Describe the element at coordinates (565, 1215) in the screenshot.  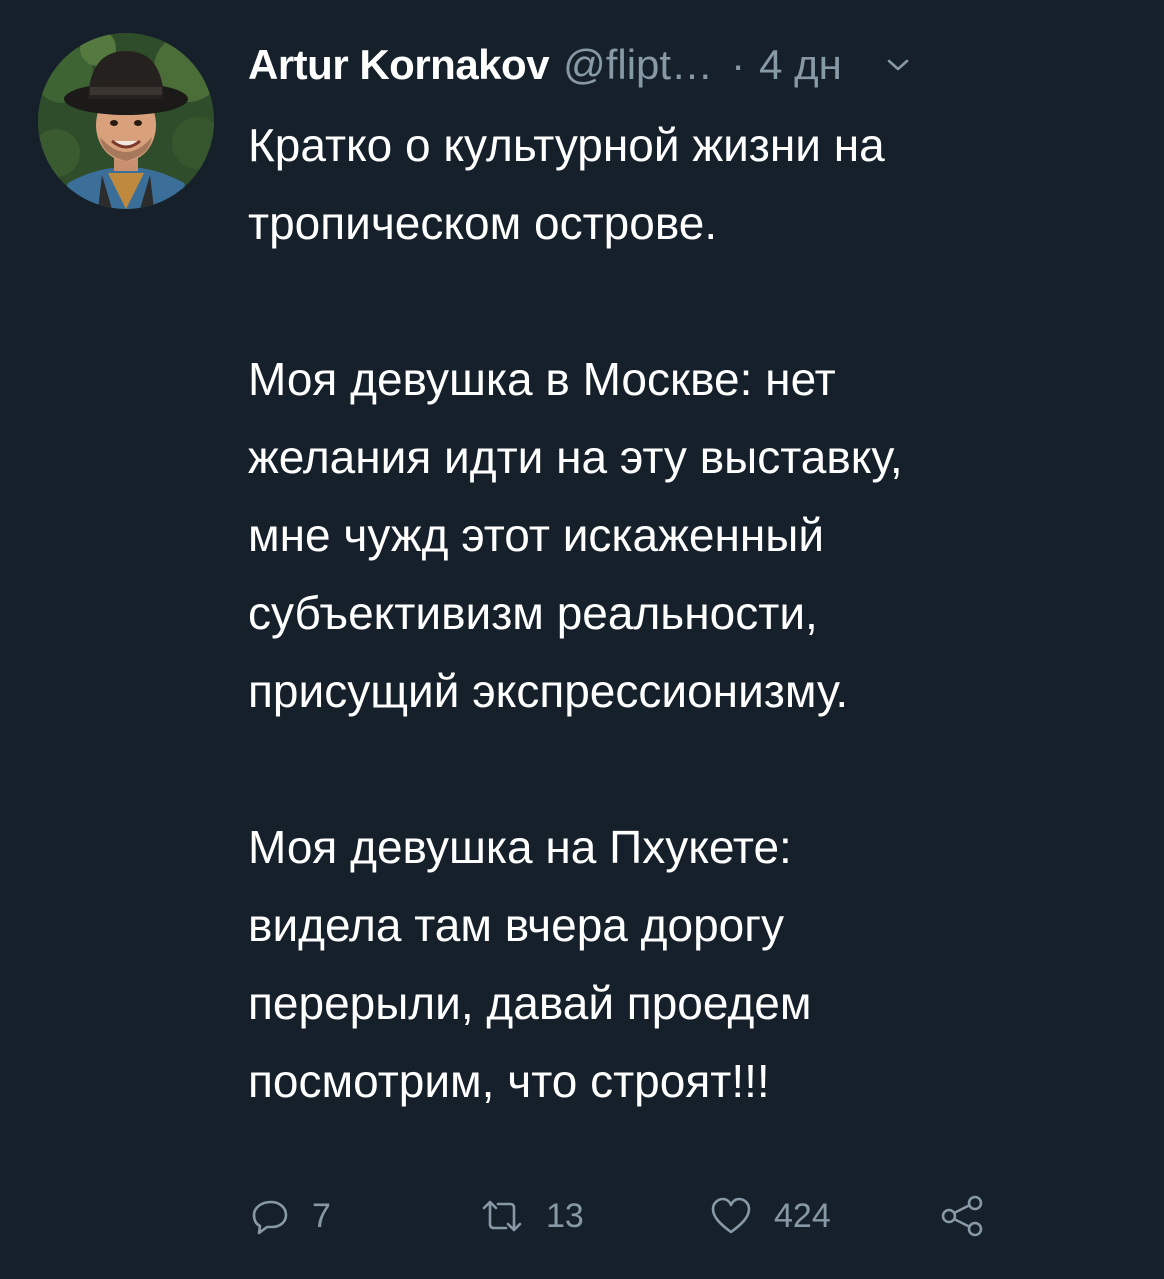
I see `retweet-count: 13` at that location.